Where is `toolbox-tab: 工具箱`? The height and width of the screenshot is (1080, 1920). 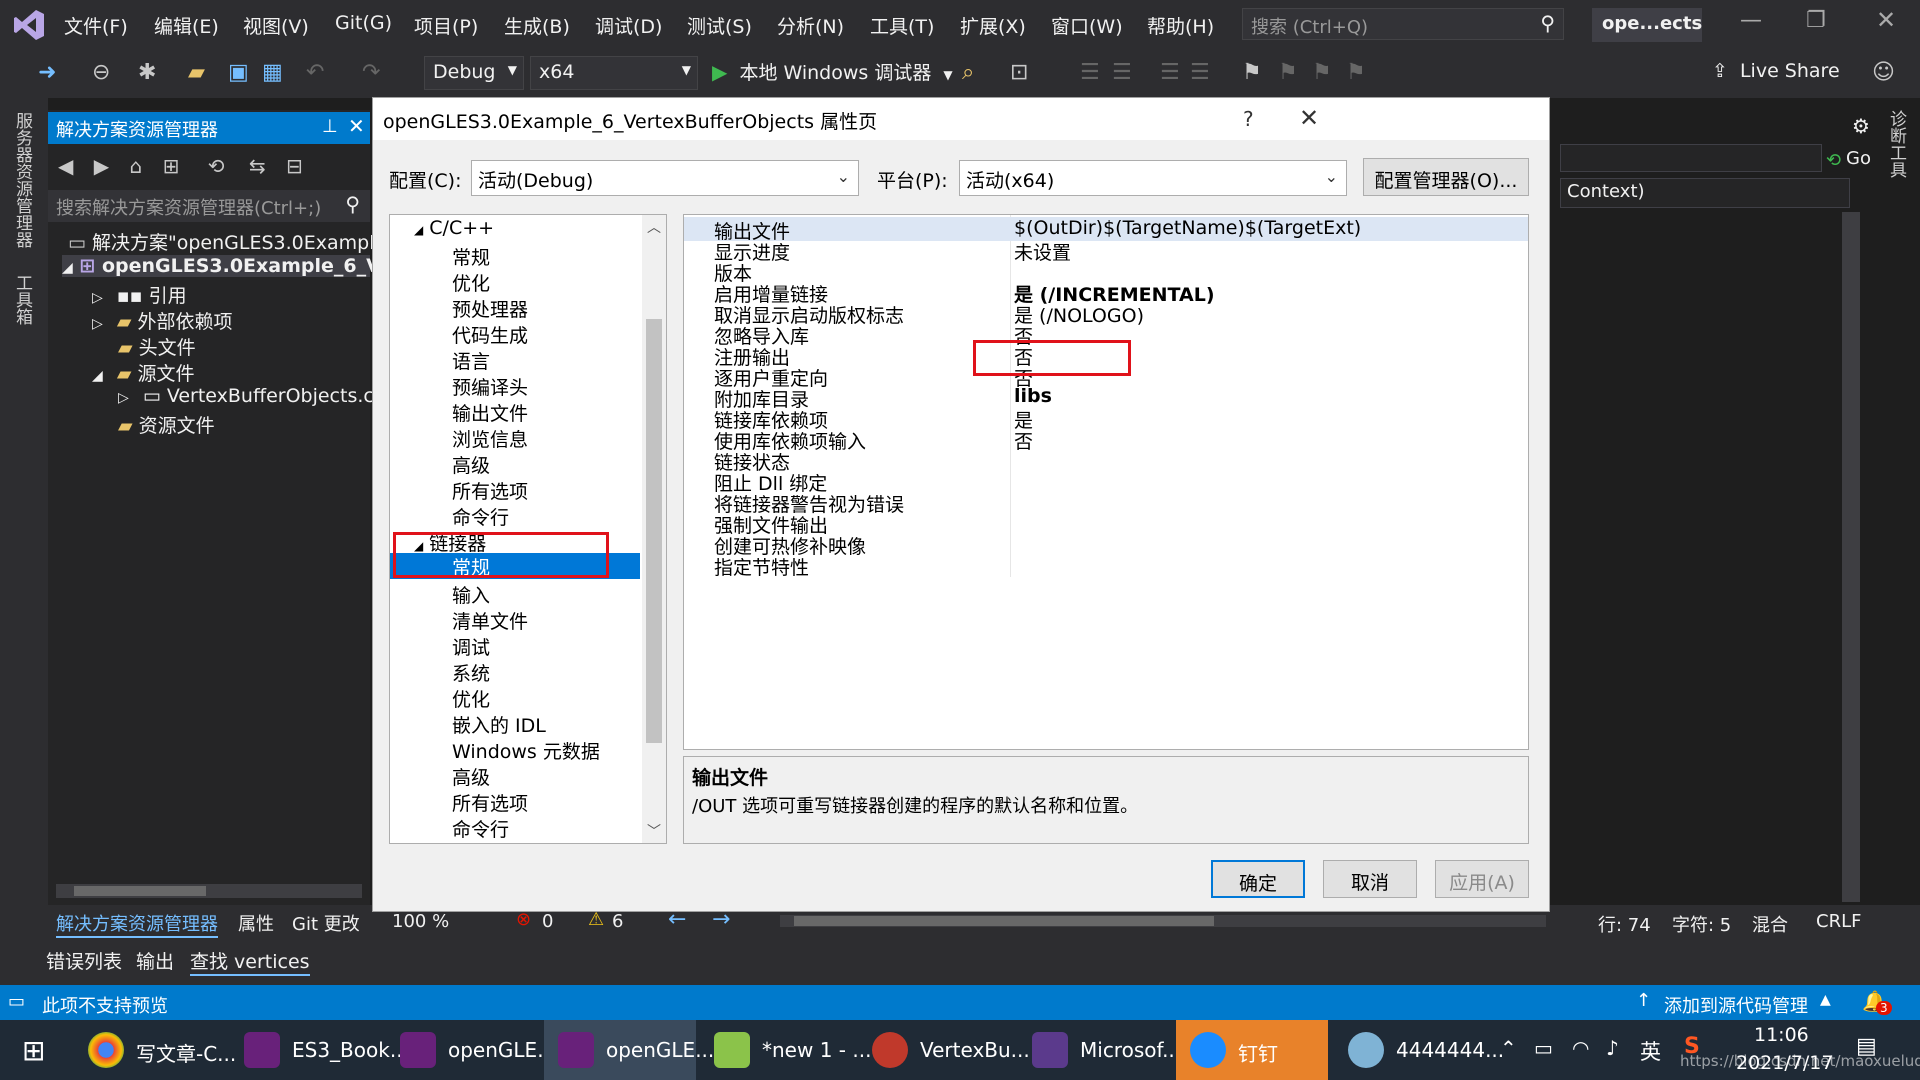 toolbox-tab: 工具箱 is located at coordinates (22, 299).